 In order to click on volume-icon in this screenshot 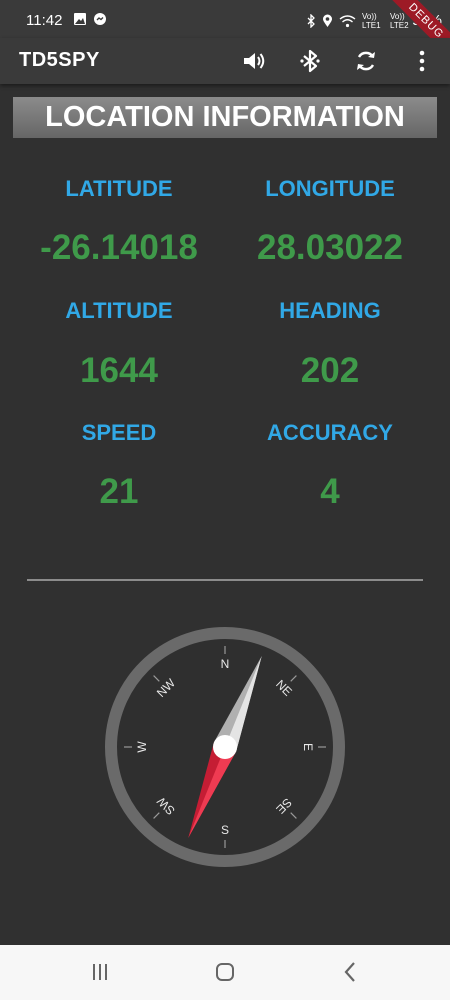, I will do `click(254, 61)`.